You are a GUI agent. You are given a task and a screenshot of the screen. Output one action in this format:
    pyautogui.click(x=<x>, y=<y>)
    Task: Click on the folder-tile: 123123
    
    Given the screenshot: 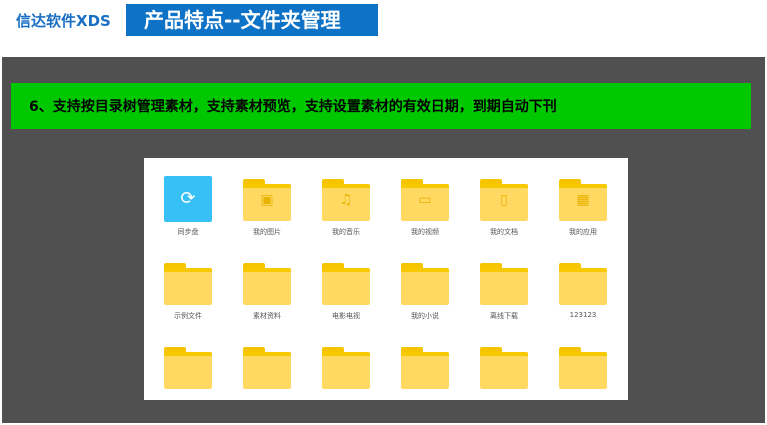 What is the action you would take?
    pyautogui.click(x=583, y=299)
    